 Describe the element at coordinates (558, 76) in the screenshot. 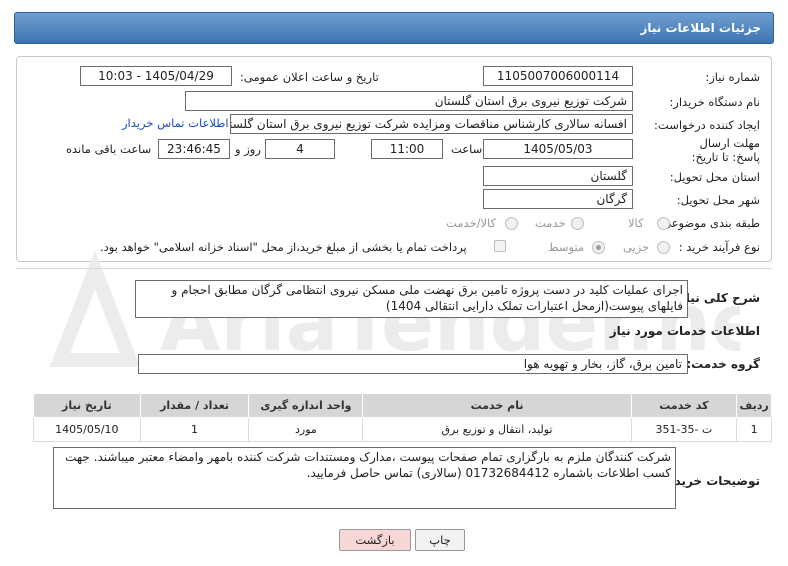

I see `need-number-field: 1105007006000114` at that location.